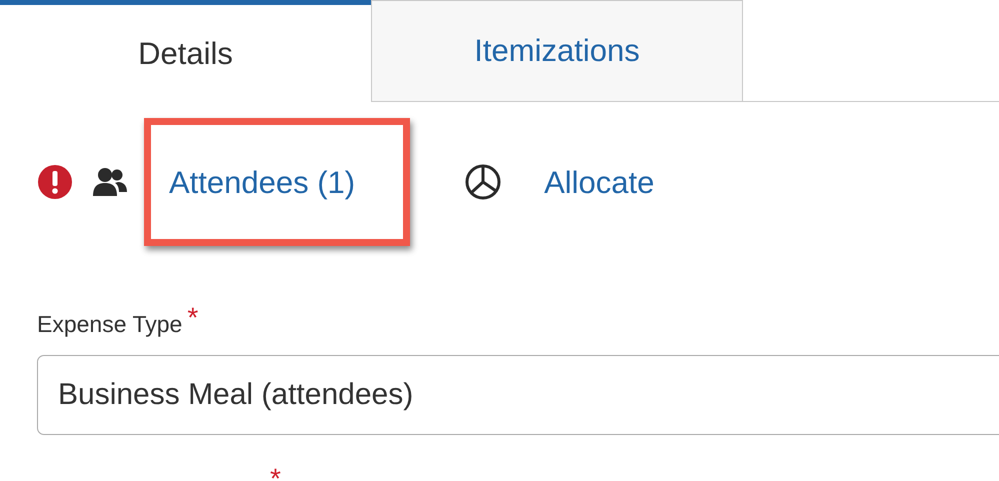  I want to click on tab: Itemizations, so click(557, 51).